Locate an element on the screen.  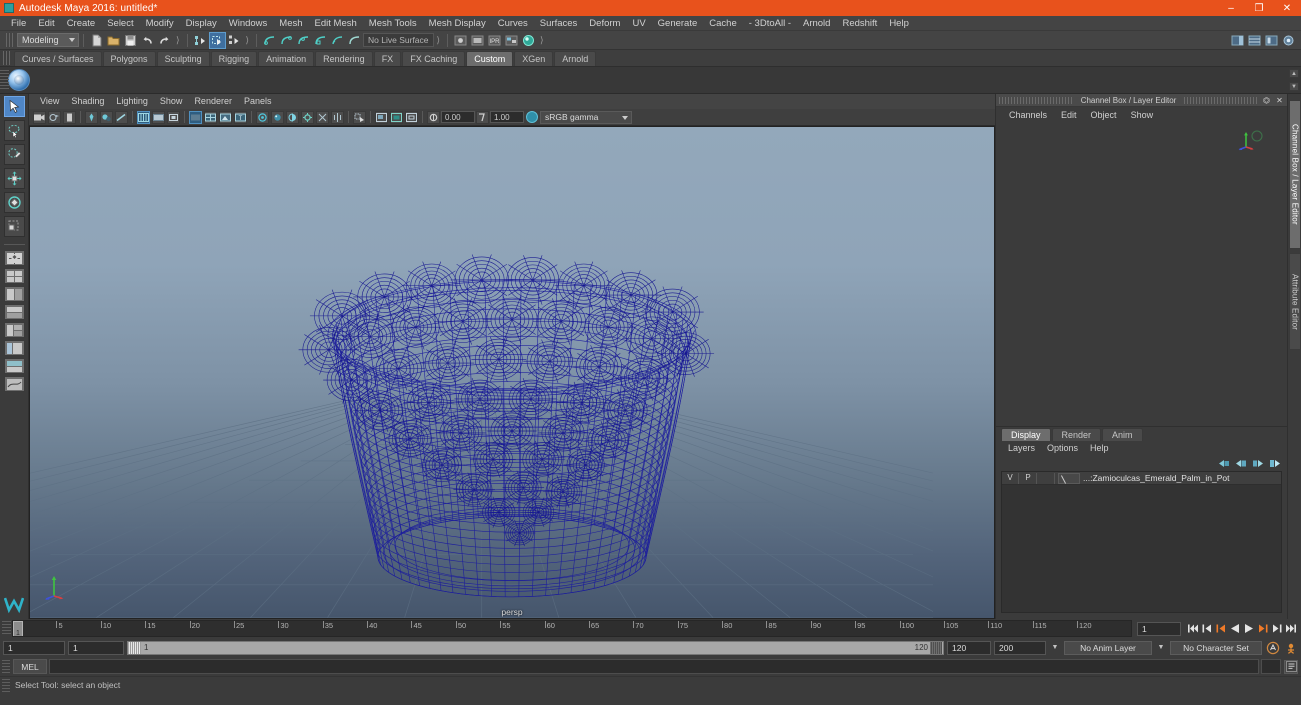
step-back-key-icon is located at coordinates (1220, 629).